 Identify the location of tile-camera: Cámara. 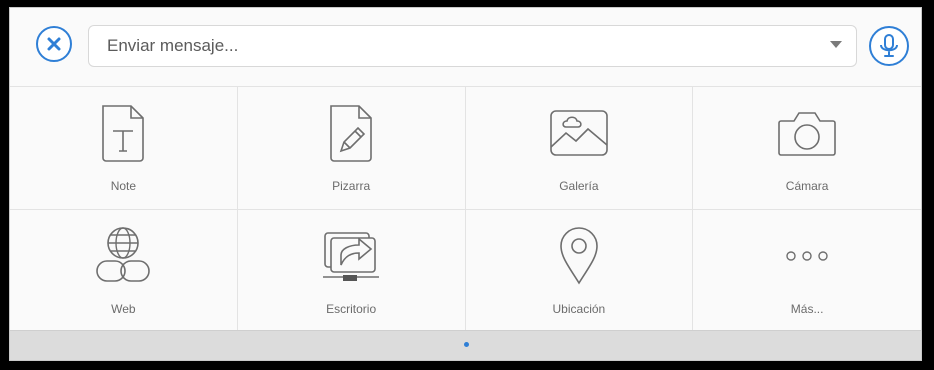
(807, 148).